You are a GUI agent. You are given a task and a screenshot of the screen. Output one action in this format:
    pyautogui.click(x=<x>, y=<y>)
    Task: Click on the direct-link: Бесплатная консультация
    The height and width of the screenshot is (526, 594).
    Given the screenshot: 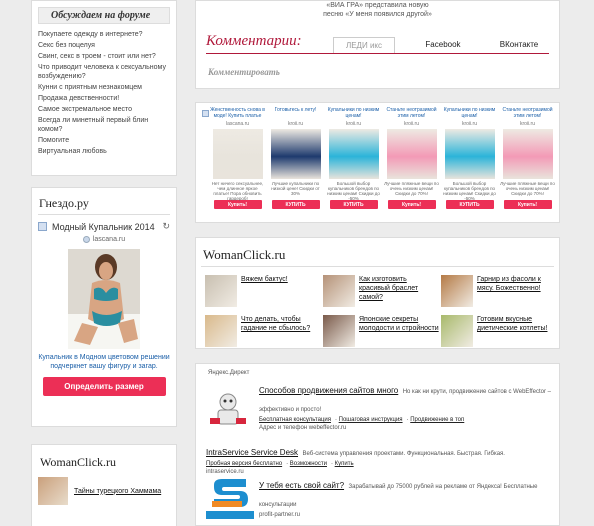 What is the action you would take?
    pyautogui.click(x=295, y=420)
    